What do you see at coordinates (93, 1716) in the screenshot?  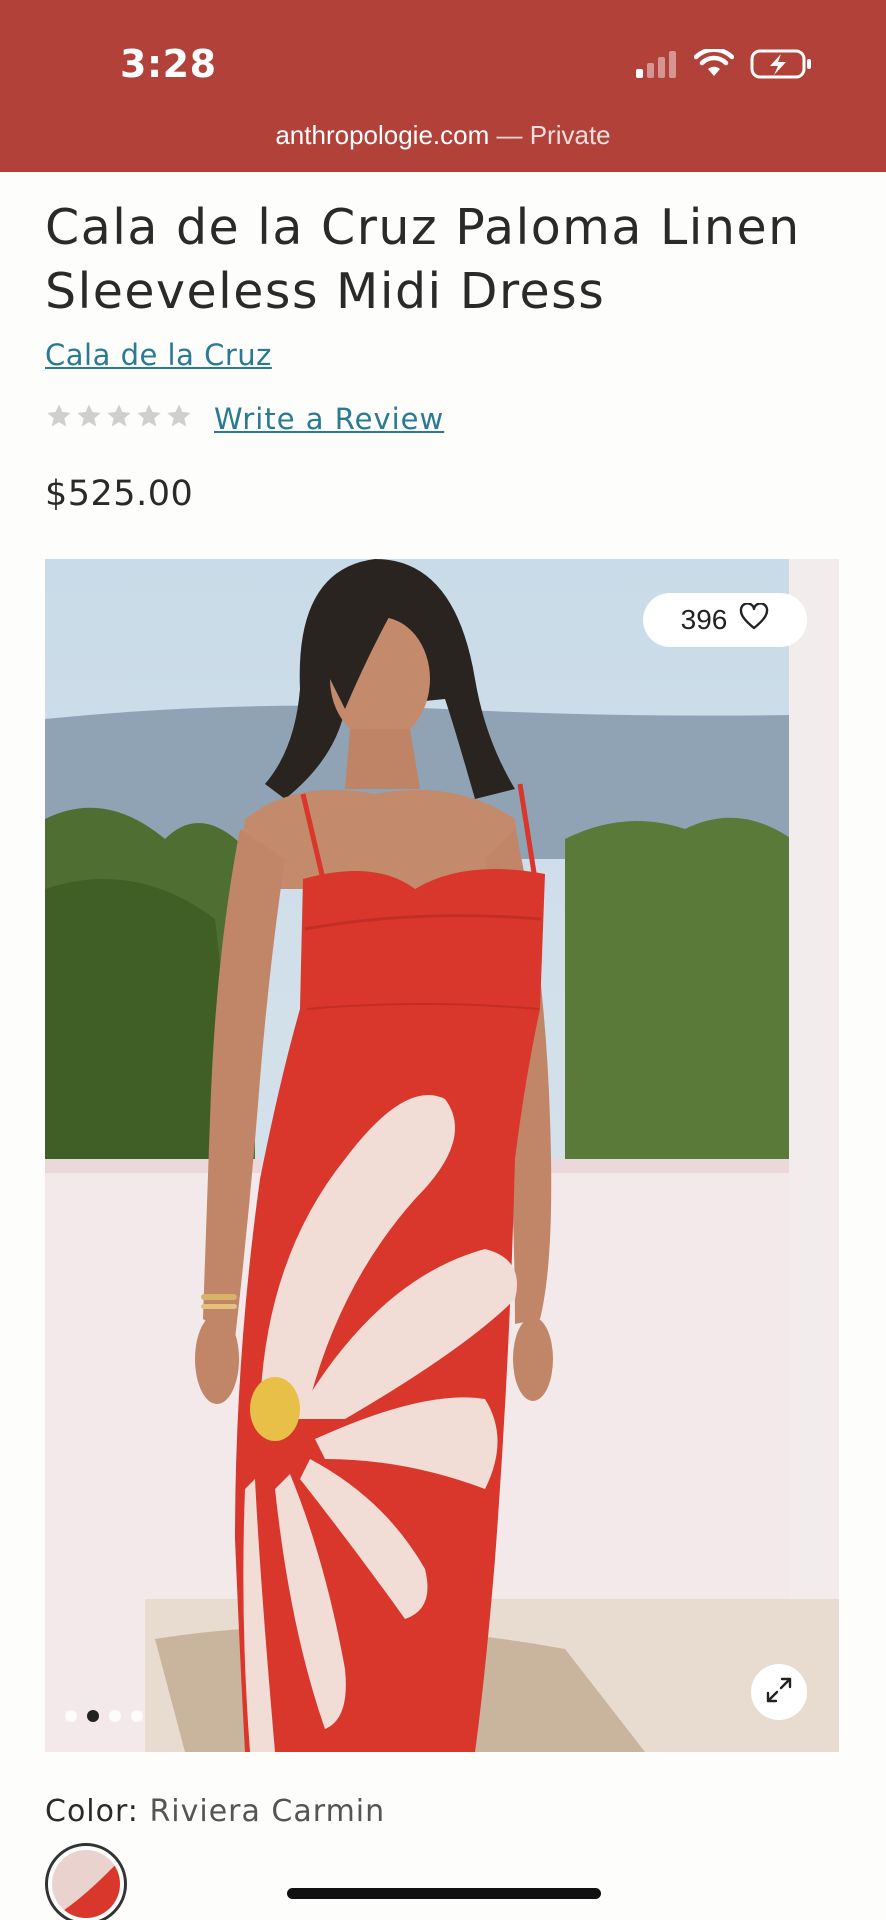 I see `slide-dot-active` at bounding box center [93, 1716].